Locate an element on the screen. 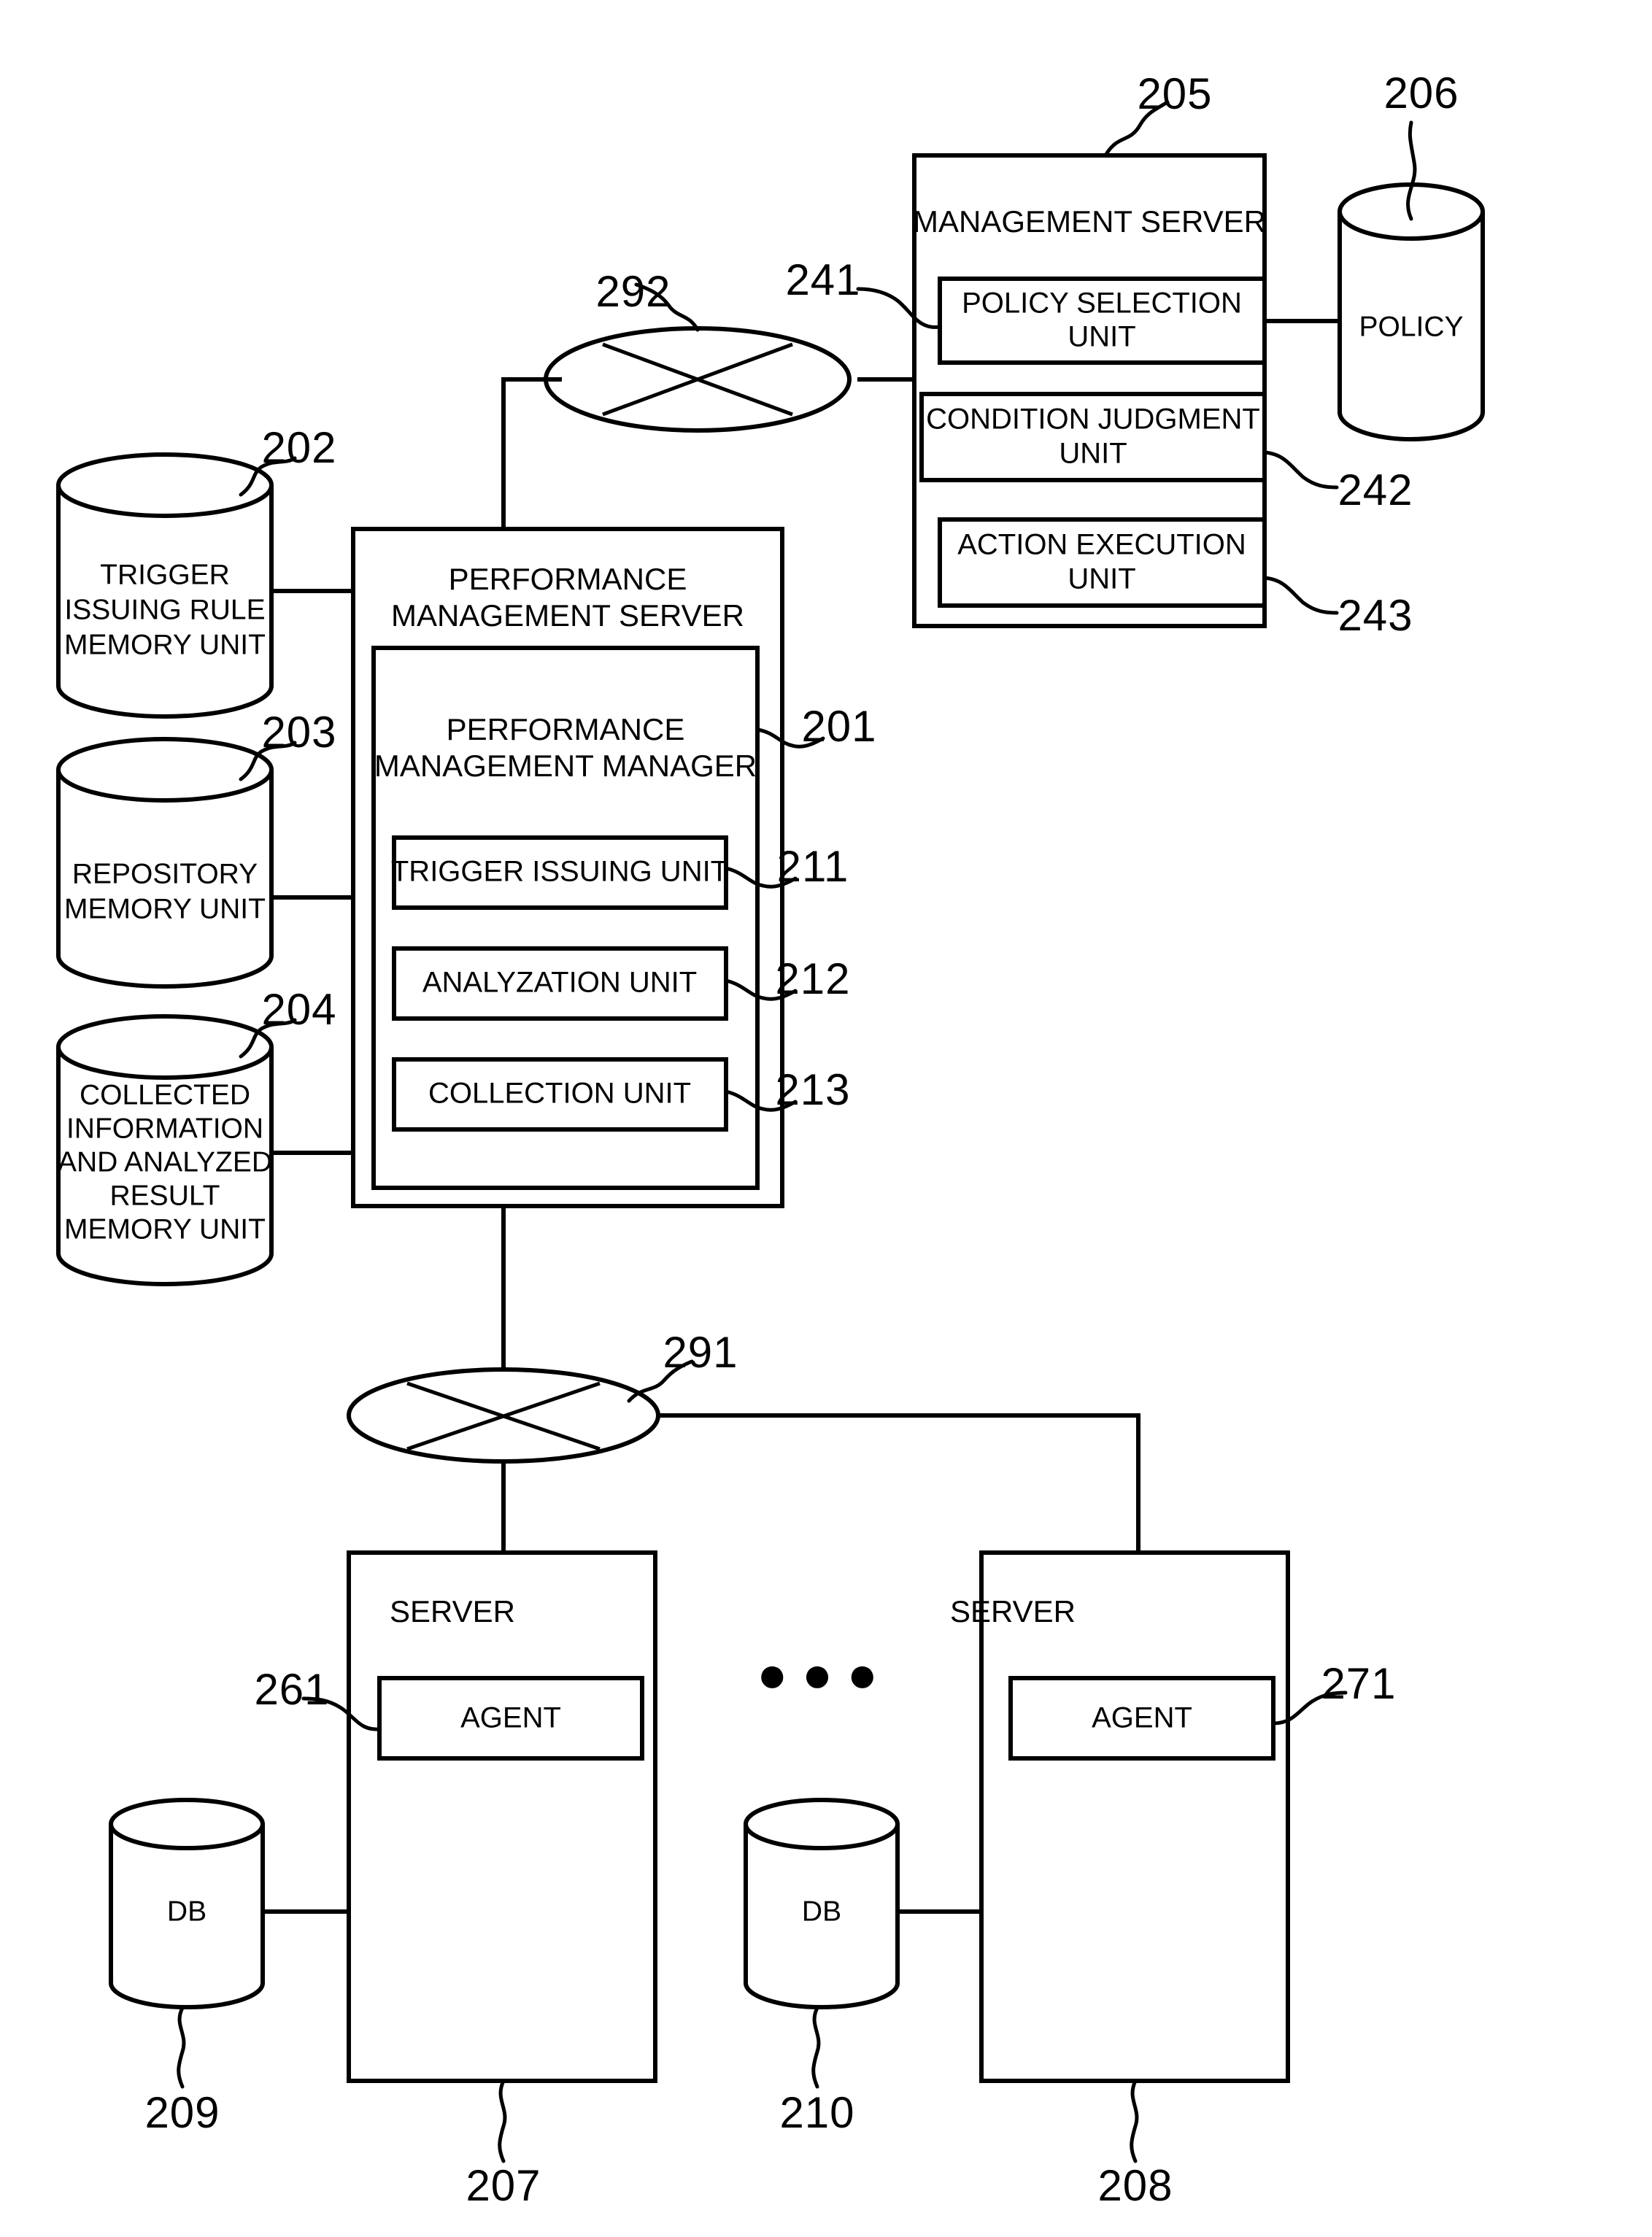  action-execution-unit-label-line1: ACTION EXECUTION is located at coordinates (1101, 545).